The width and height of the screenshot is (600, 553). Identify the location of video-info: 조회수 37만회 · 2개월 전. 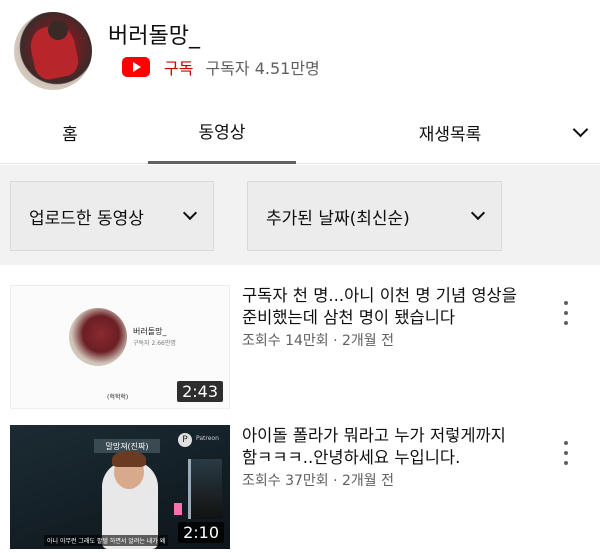
(318, 481).